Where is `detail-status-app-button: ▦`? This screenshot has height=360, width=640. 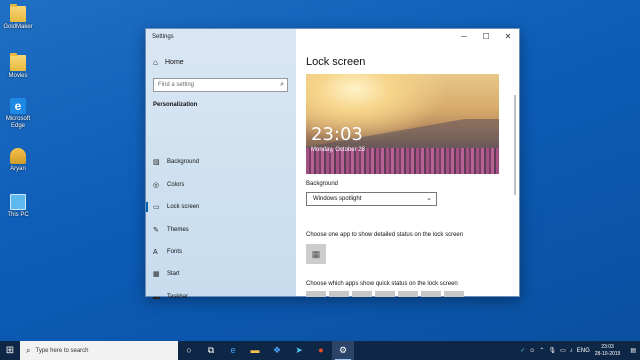 detail-status-app-button: ▦ is located at coordinates (316, 254).